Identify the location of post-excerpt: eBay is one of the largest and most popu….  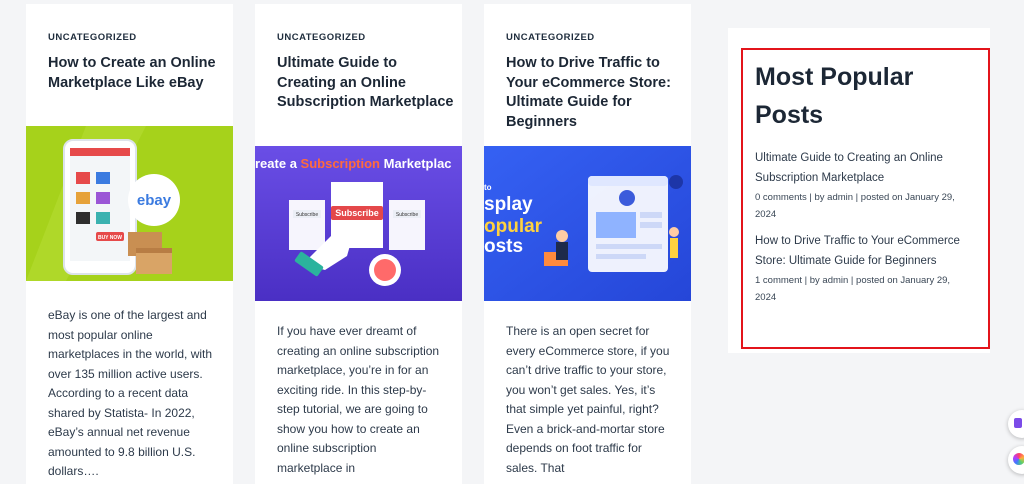
(130, 393).